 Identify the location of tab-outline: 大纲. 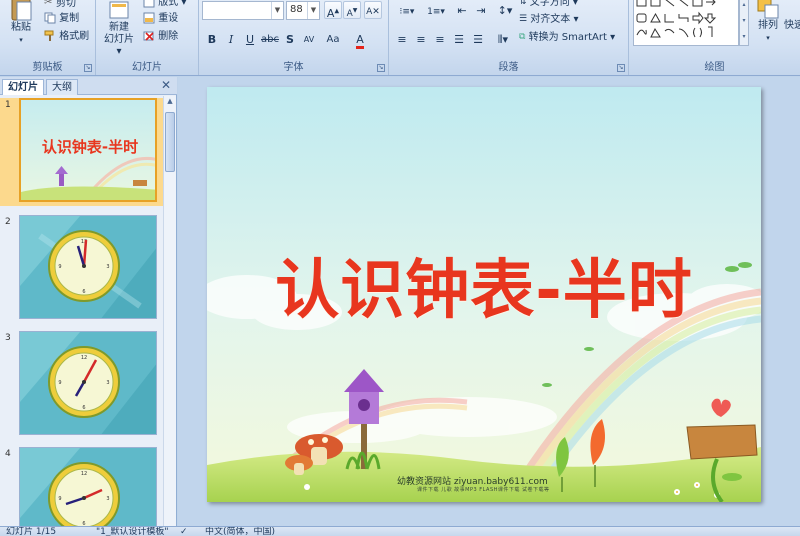
(62, 87).